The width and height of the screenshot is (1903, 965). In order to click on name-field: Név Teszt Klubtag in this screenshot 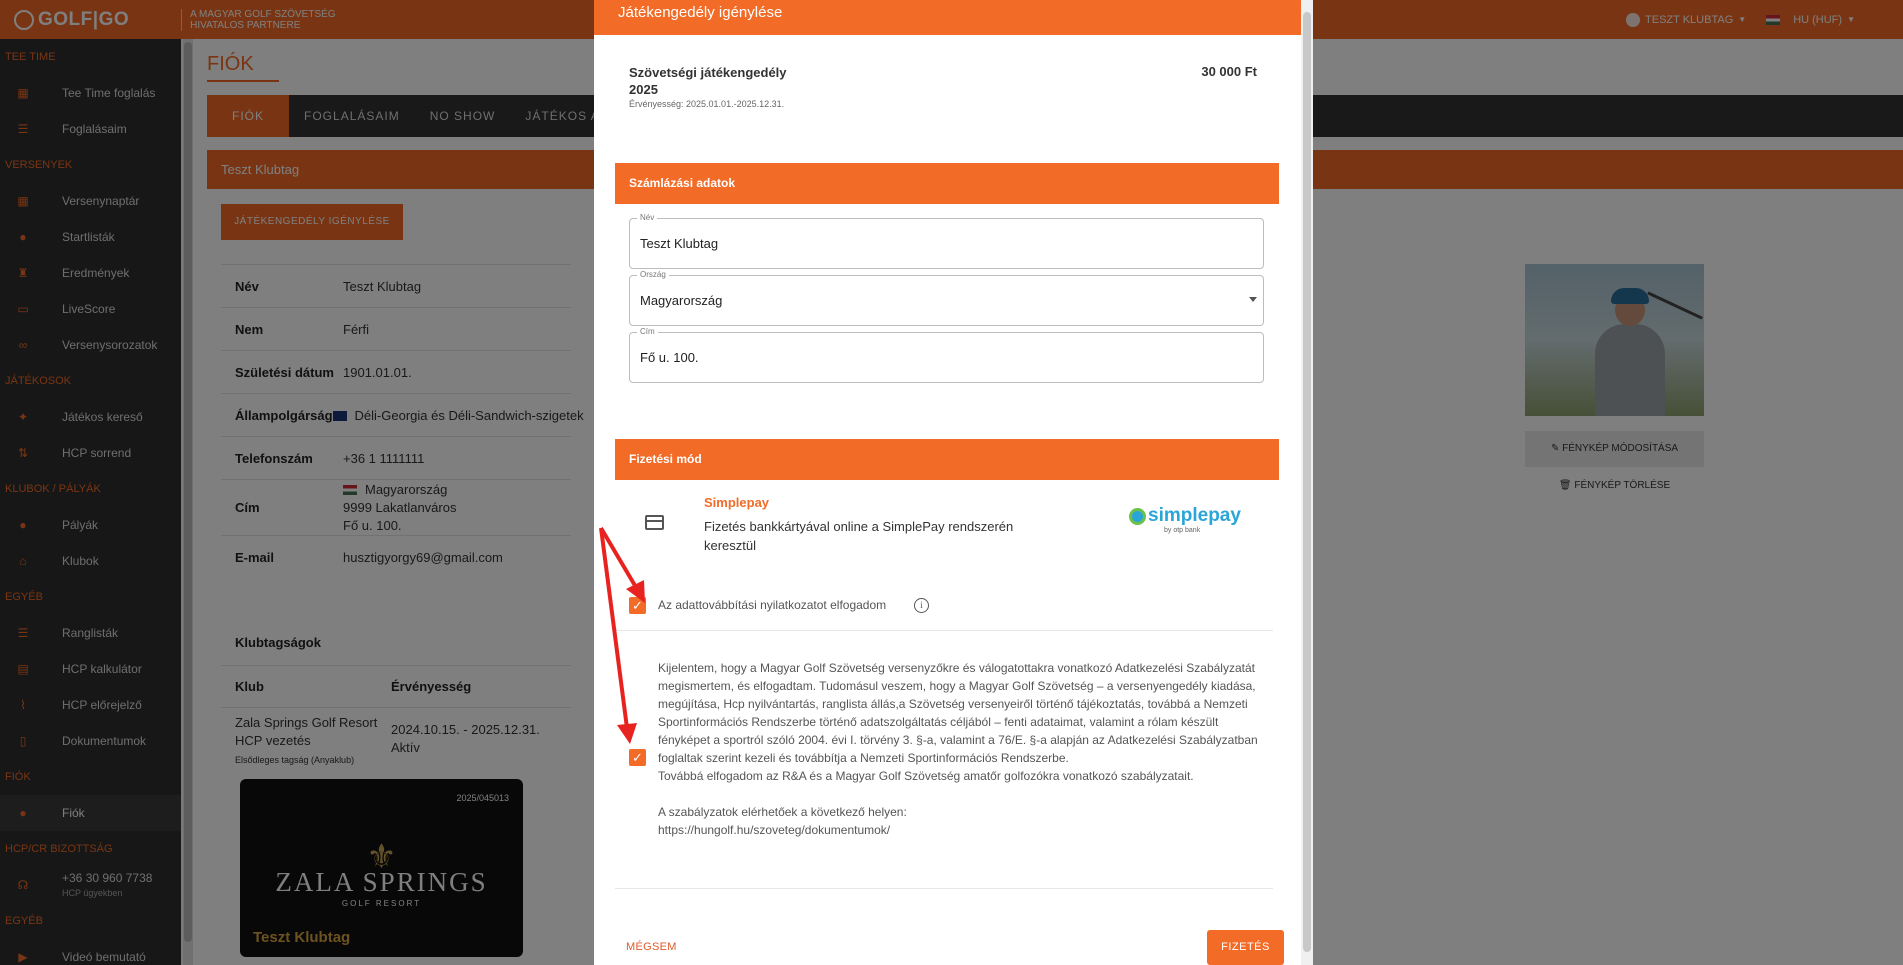, I will do `click(946, 240)`.